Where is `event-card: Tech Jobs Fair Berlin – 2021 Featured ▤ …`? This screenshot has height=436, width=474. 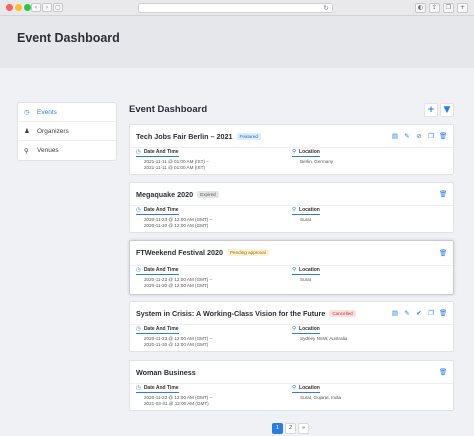
event-card: Tech Jobs Fair Berlin – 2021 Featured ▤ … is located at coordinates (291, 149).